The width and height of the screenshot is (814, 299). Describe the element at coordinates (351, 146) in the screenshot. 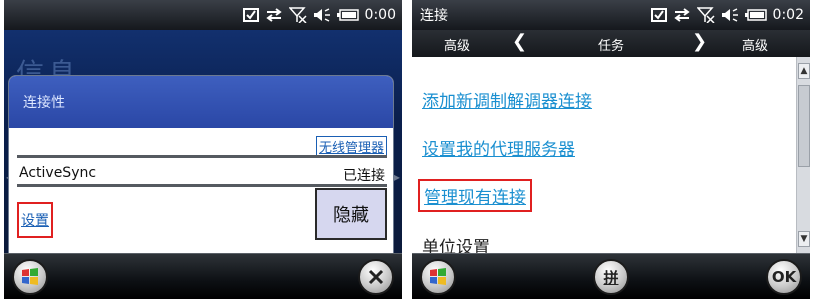

I see `wireless-manager-link: 无线管理器` at that location.